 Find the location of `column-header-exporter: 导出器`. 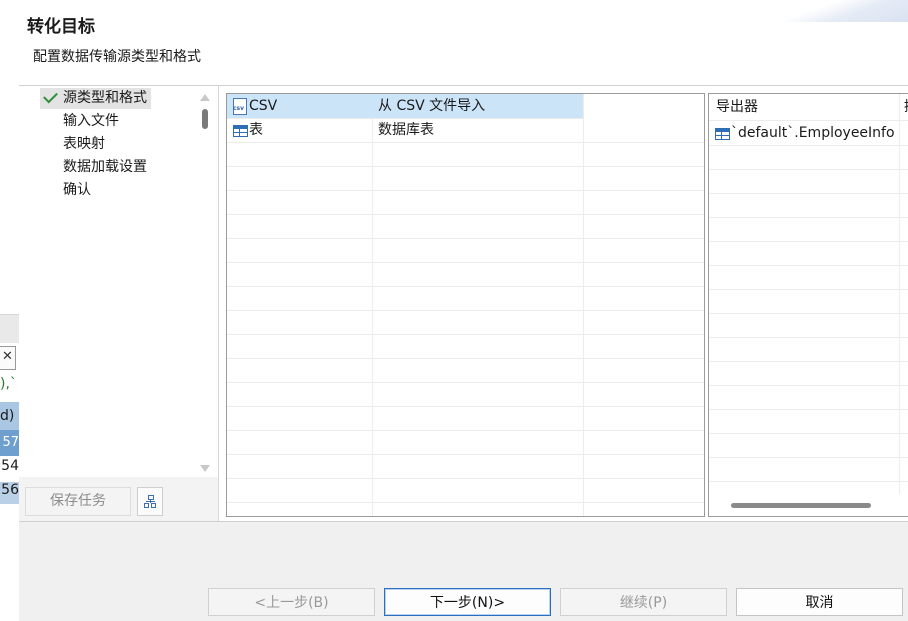

column-header-exporter: 导出器 is located at coordinates (737, 107).